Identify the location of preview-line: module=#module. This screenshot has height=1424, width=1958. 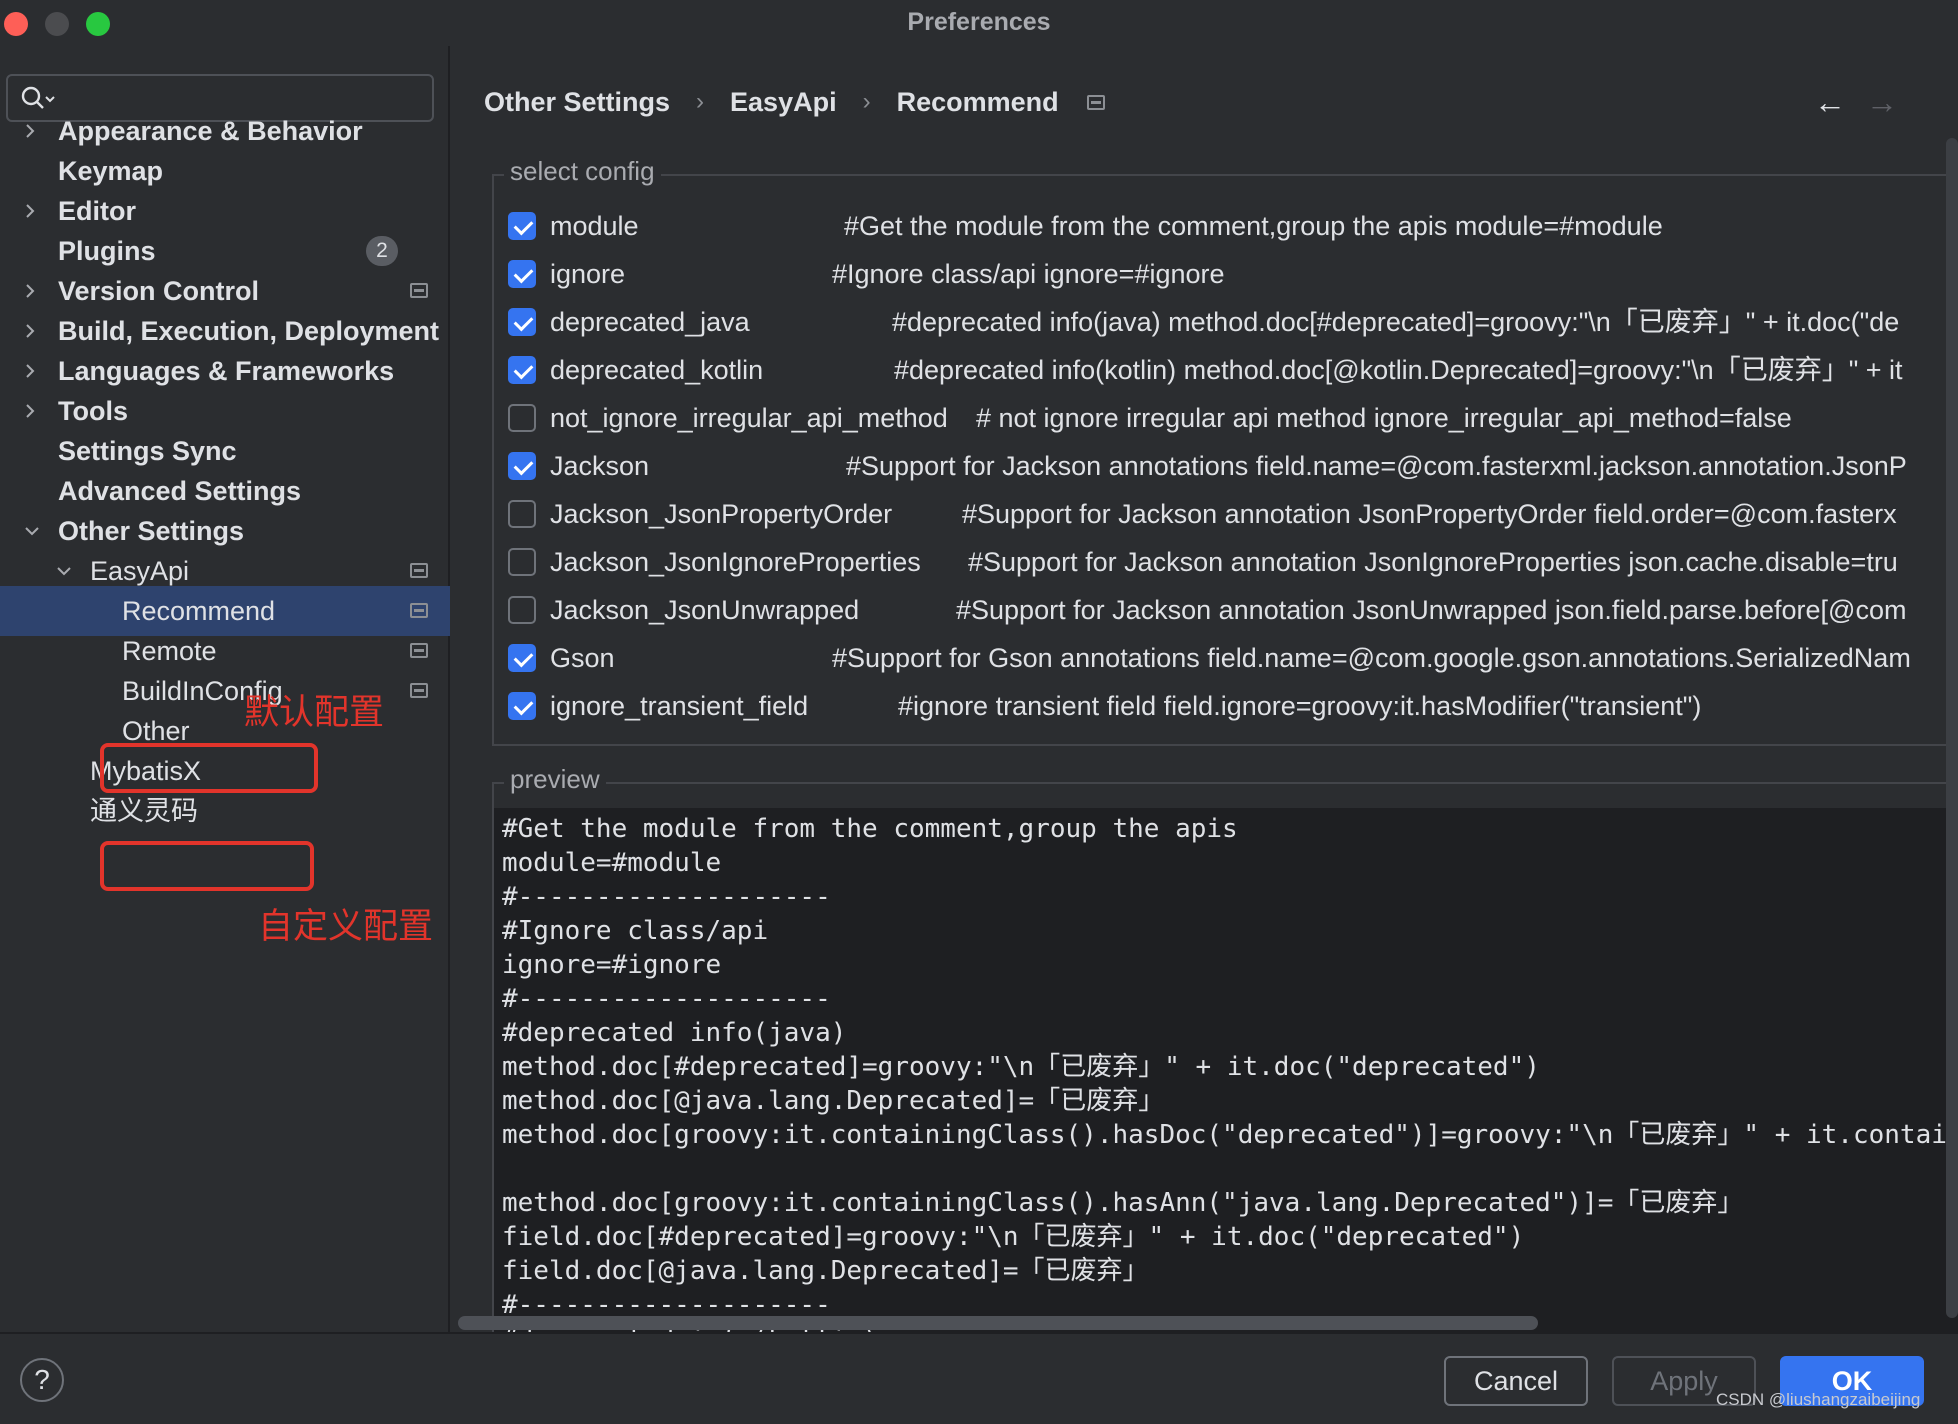
(612, 863).